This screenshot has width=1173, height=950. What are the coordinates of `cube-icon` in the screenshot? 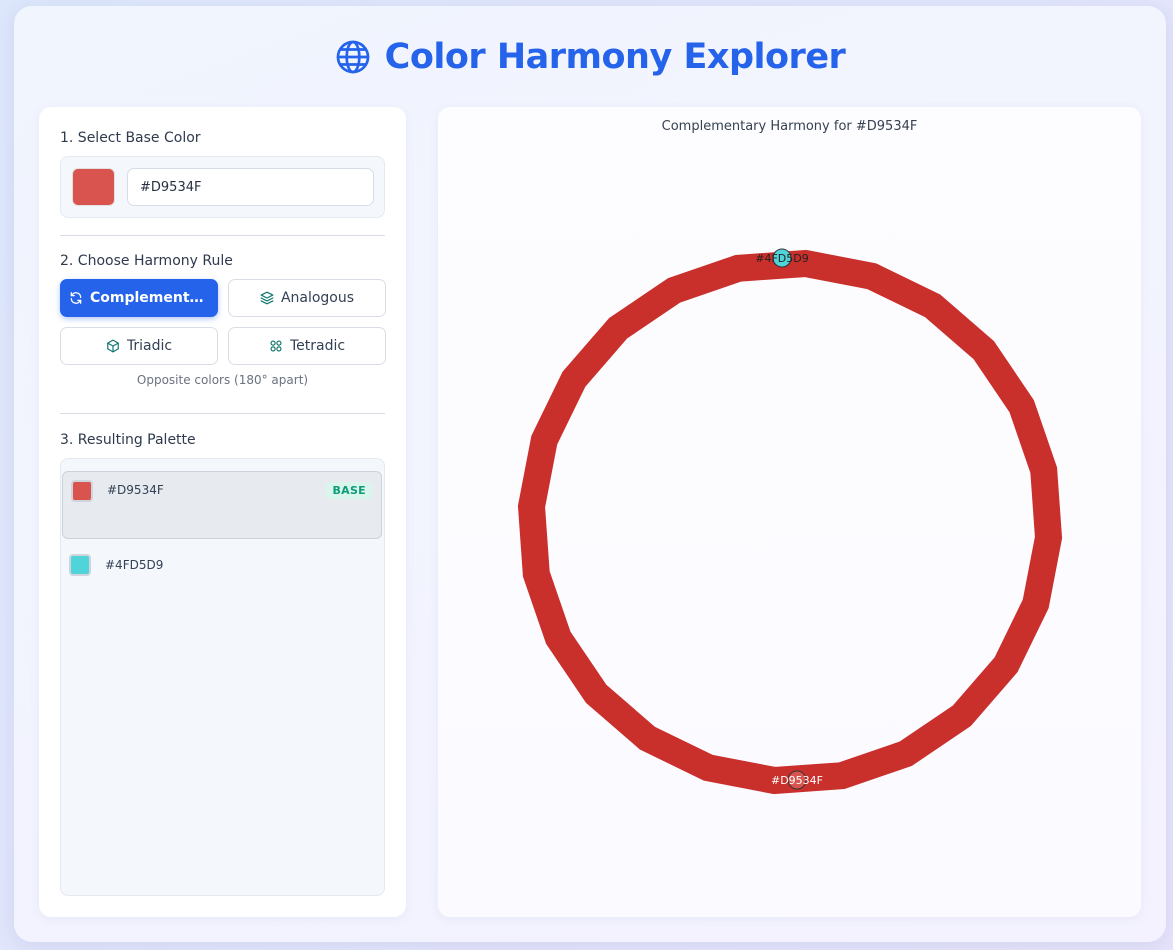 It's located at (113, 346).